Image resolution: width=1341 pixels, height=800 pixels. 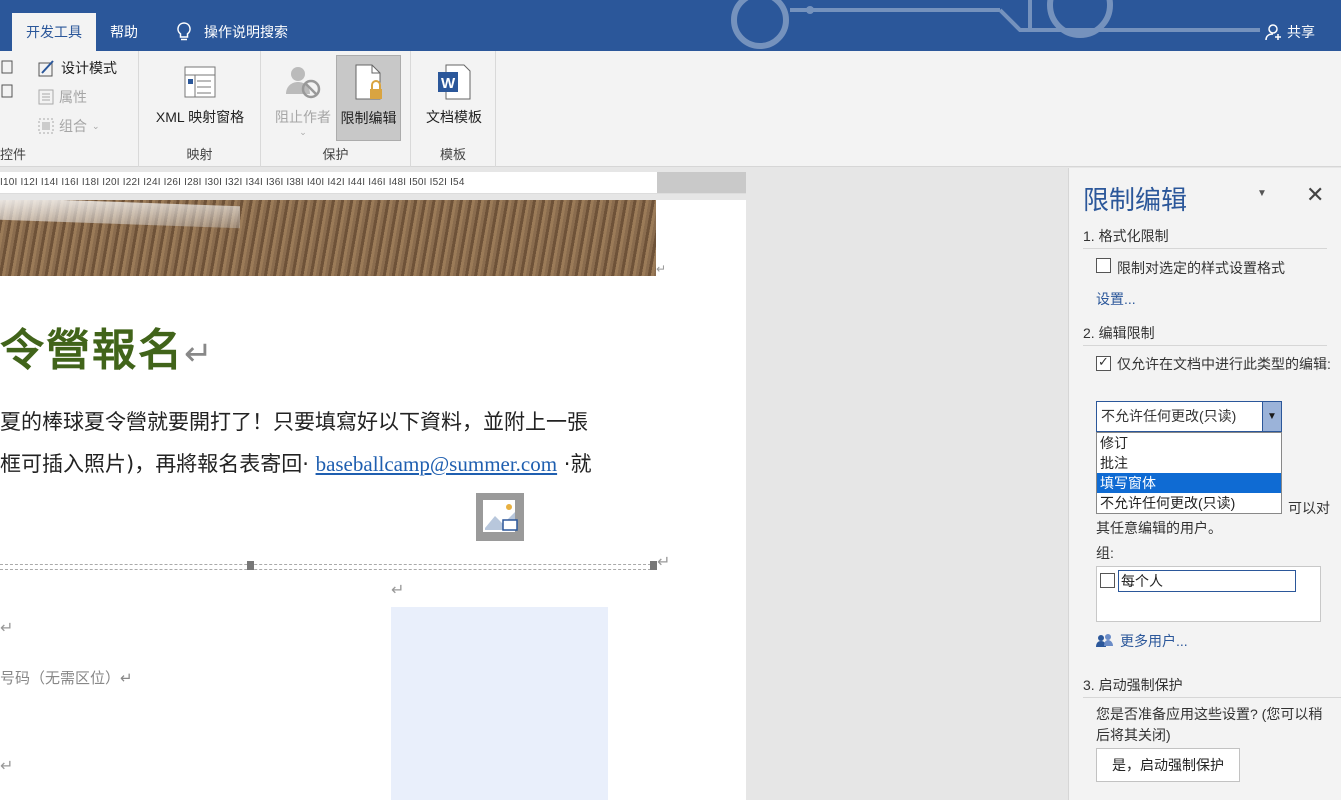 I want to click on format-restrict-label: 限制对选定的样式设置格式, so click(x=1201, y=268).